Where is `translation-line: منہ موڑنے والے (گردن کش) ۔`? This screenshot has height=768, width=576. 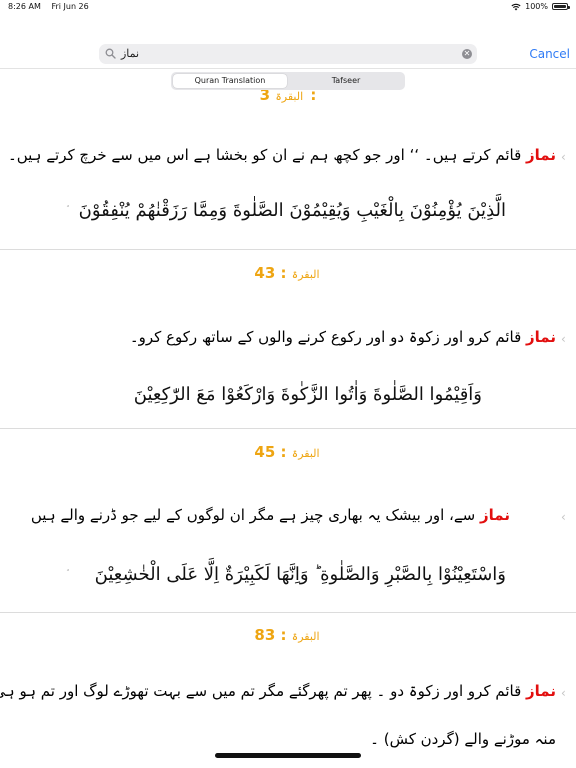
translation-line: منہ موڑنے والے (گردن کش) ۔ is located at coordinates (463, 739).